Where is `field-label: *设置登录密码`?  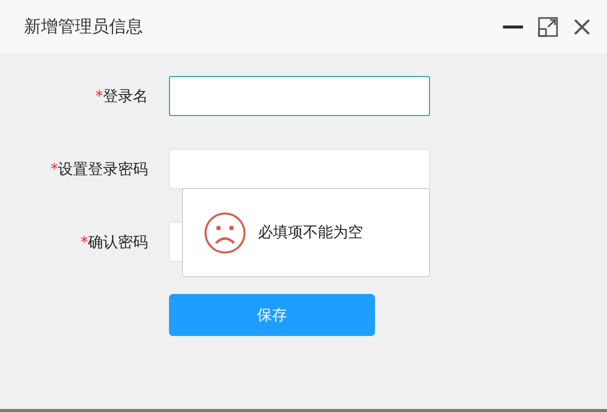
field-label: *设置登录密码 is located at coordinates (99, 169).